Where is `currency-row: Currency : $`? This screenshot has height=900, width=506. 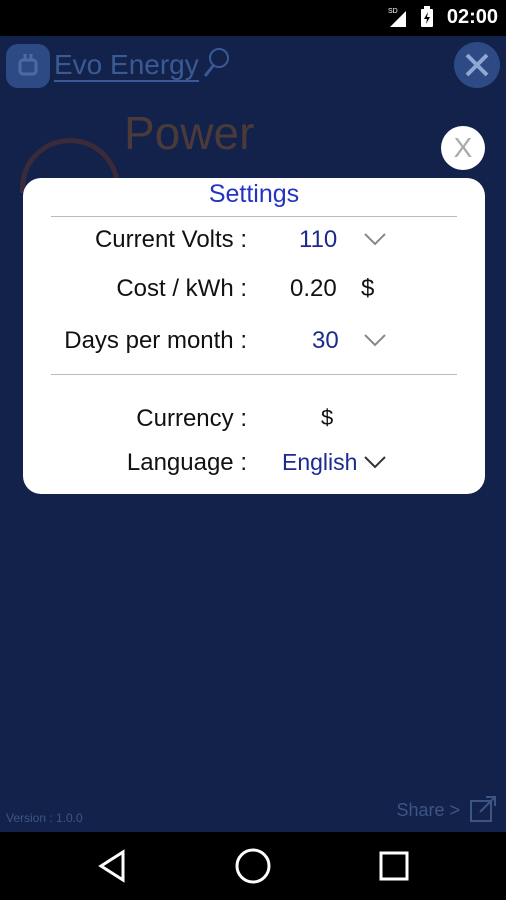
currency-row: Currency : $ is located at coordinates (254, 421).